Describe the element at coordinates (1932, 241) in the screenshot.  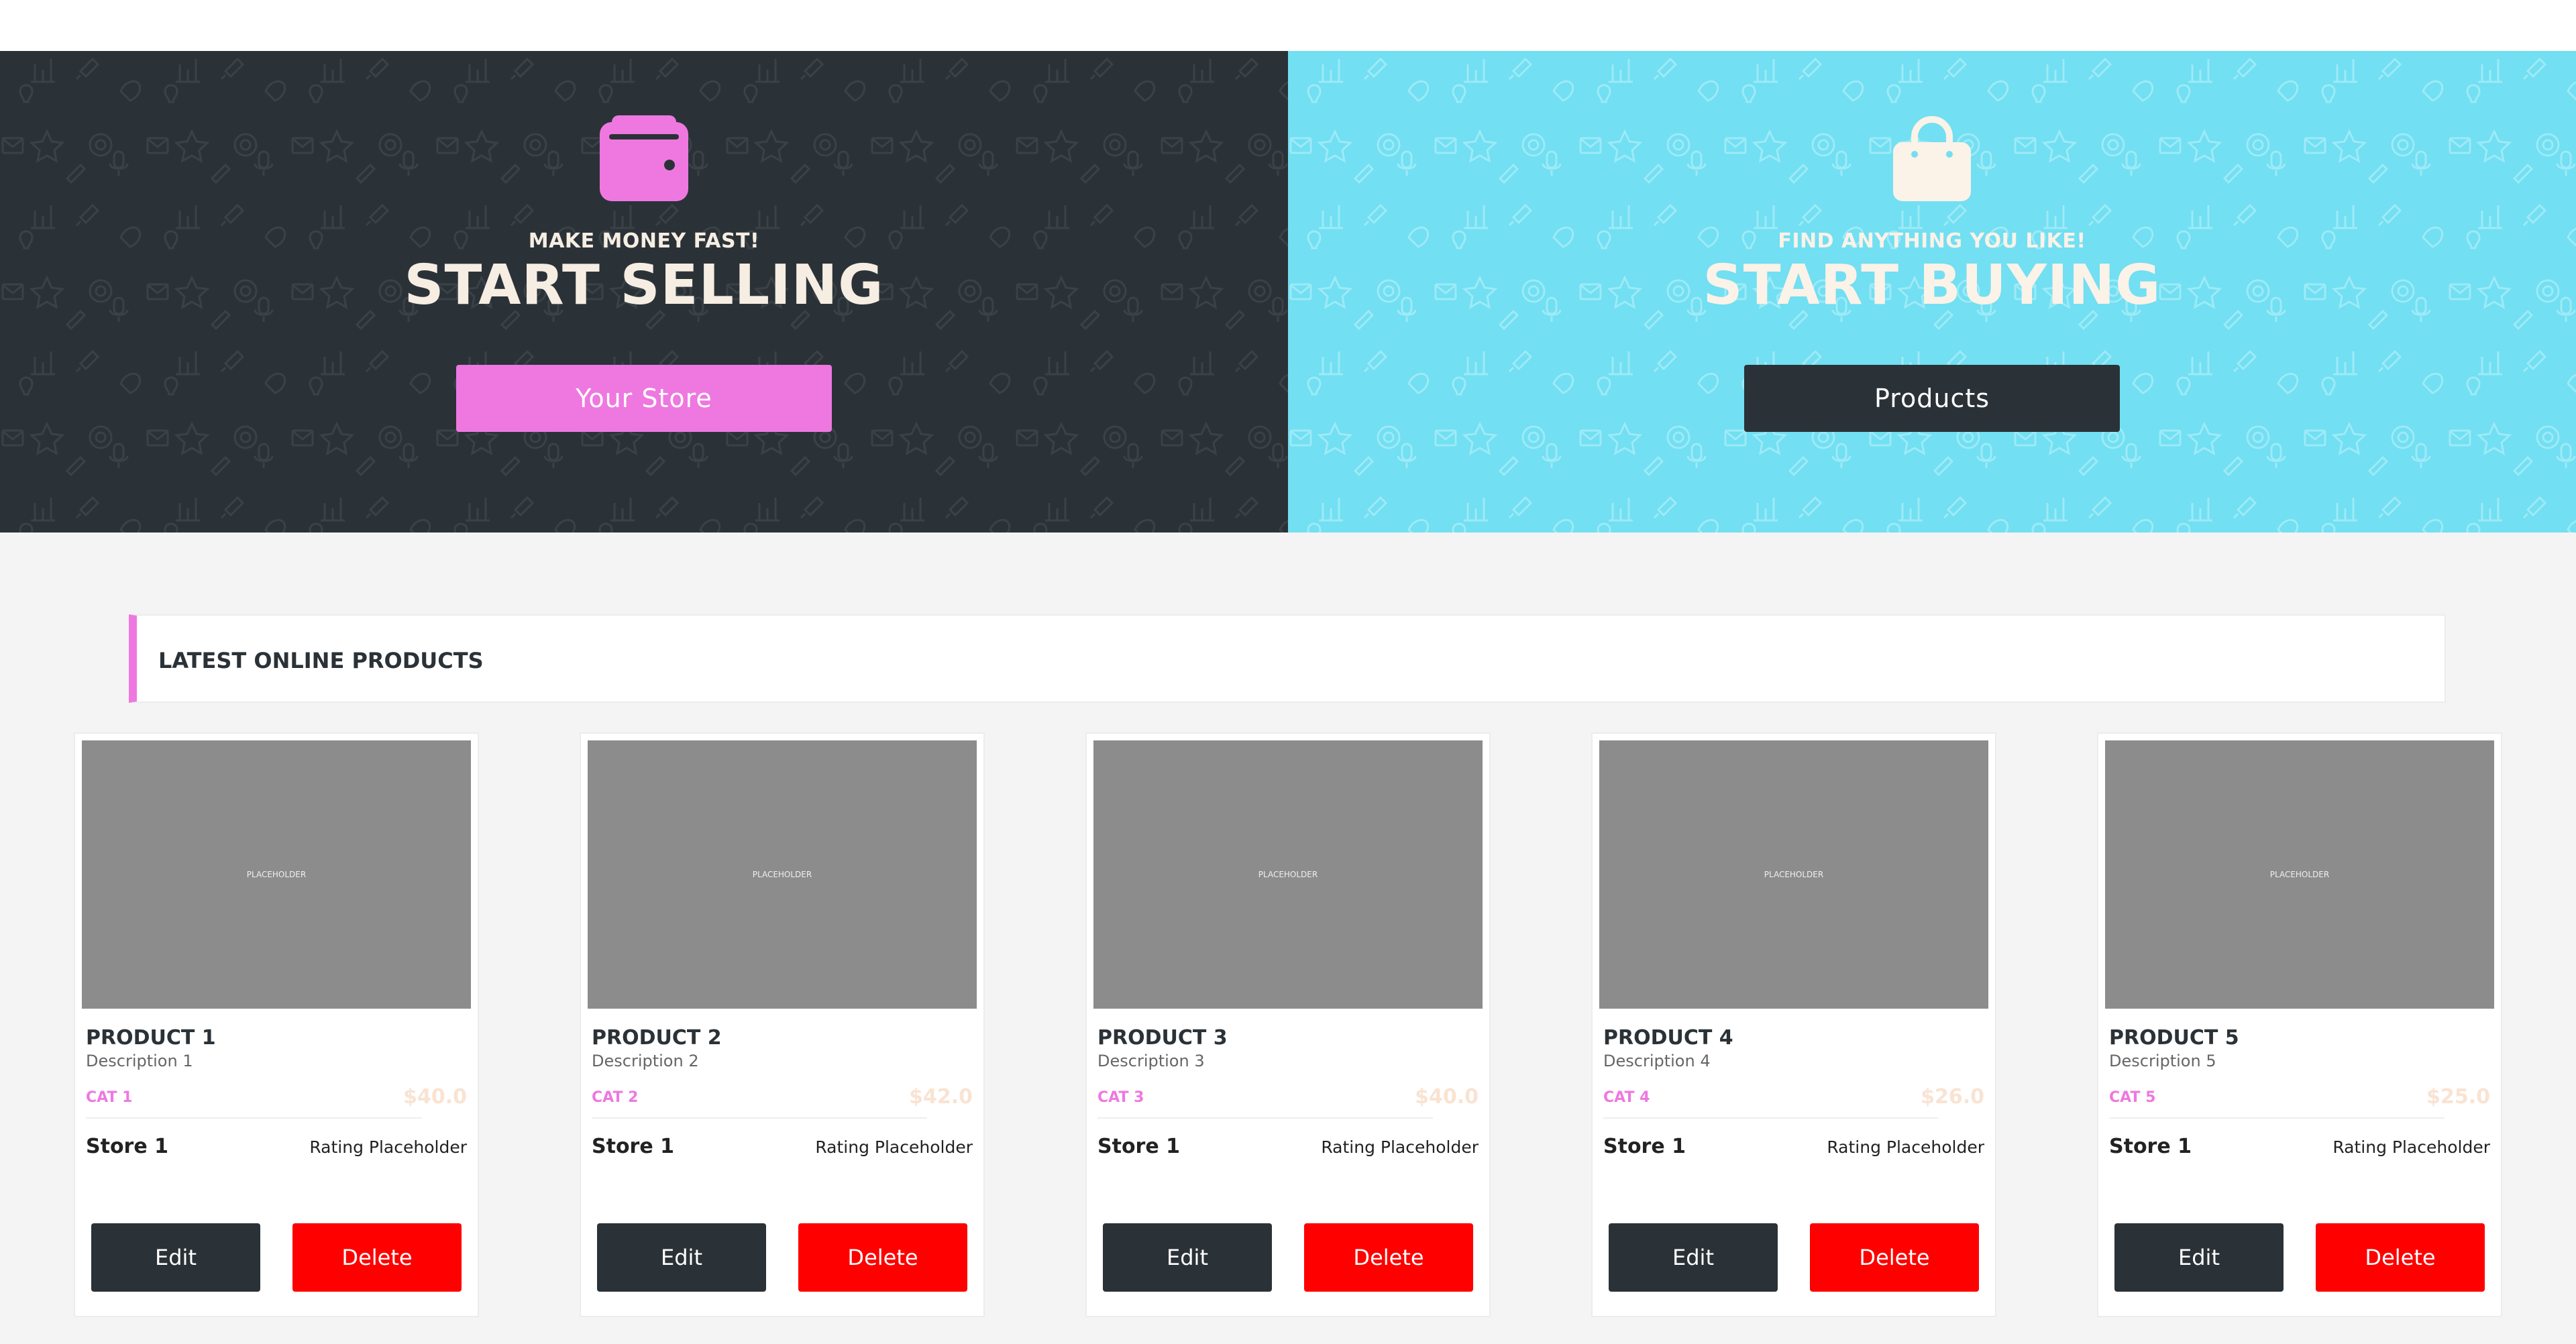
I see `hero-buy-kicker: FIND ANYTHING YOU LIKE!` at that location.